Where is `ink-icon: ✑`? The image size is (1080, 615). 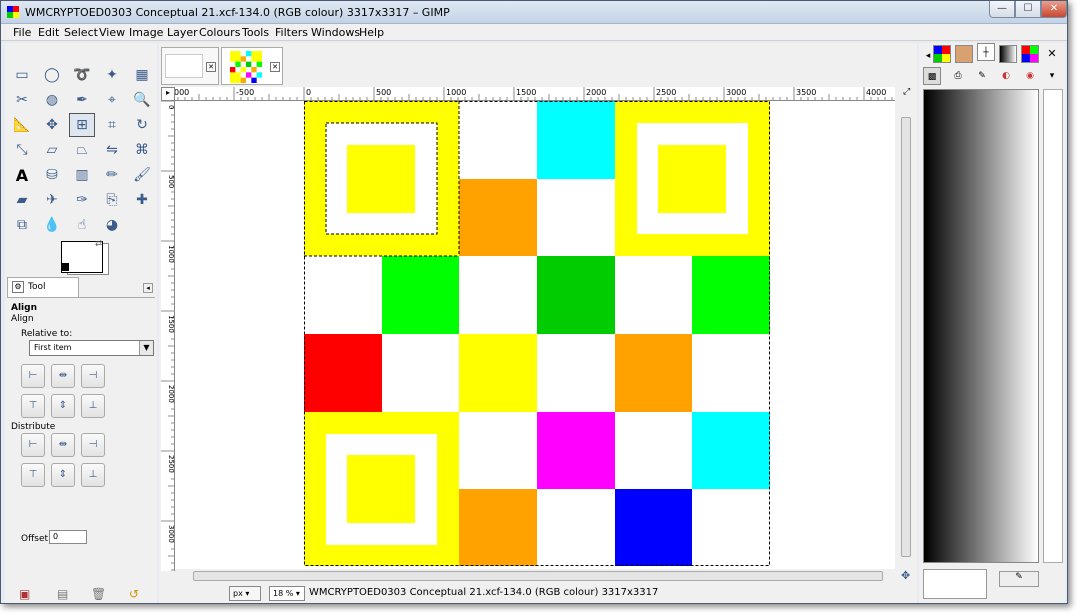
ink-icon: ✑ is located at coordinates (82, 200).